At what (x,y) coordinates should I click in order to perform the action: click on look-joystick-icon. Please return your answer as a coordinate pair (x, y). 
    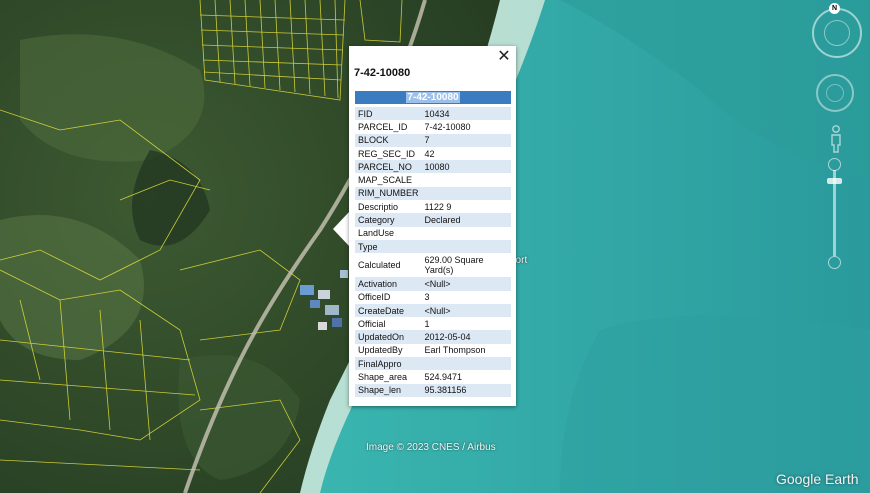
    Looking at the image, I should click on (835, 93).